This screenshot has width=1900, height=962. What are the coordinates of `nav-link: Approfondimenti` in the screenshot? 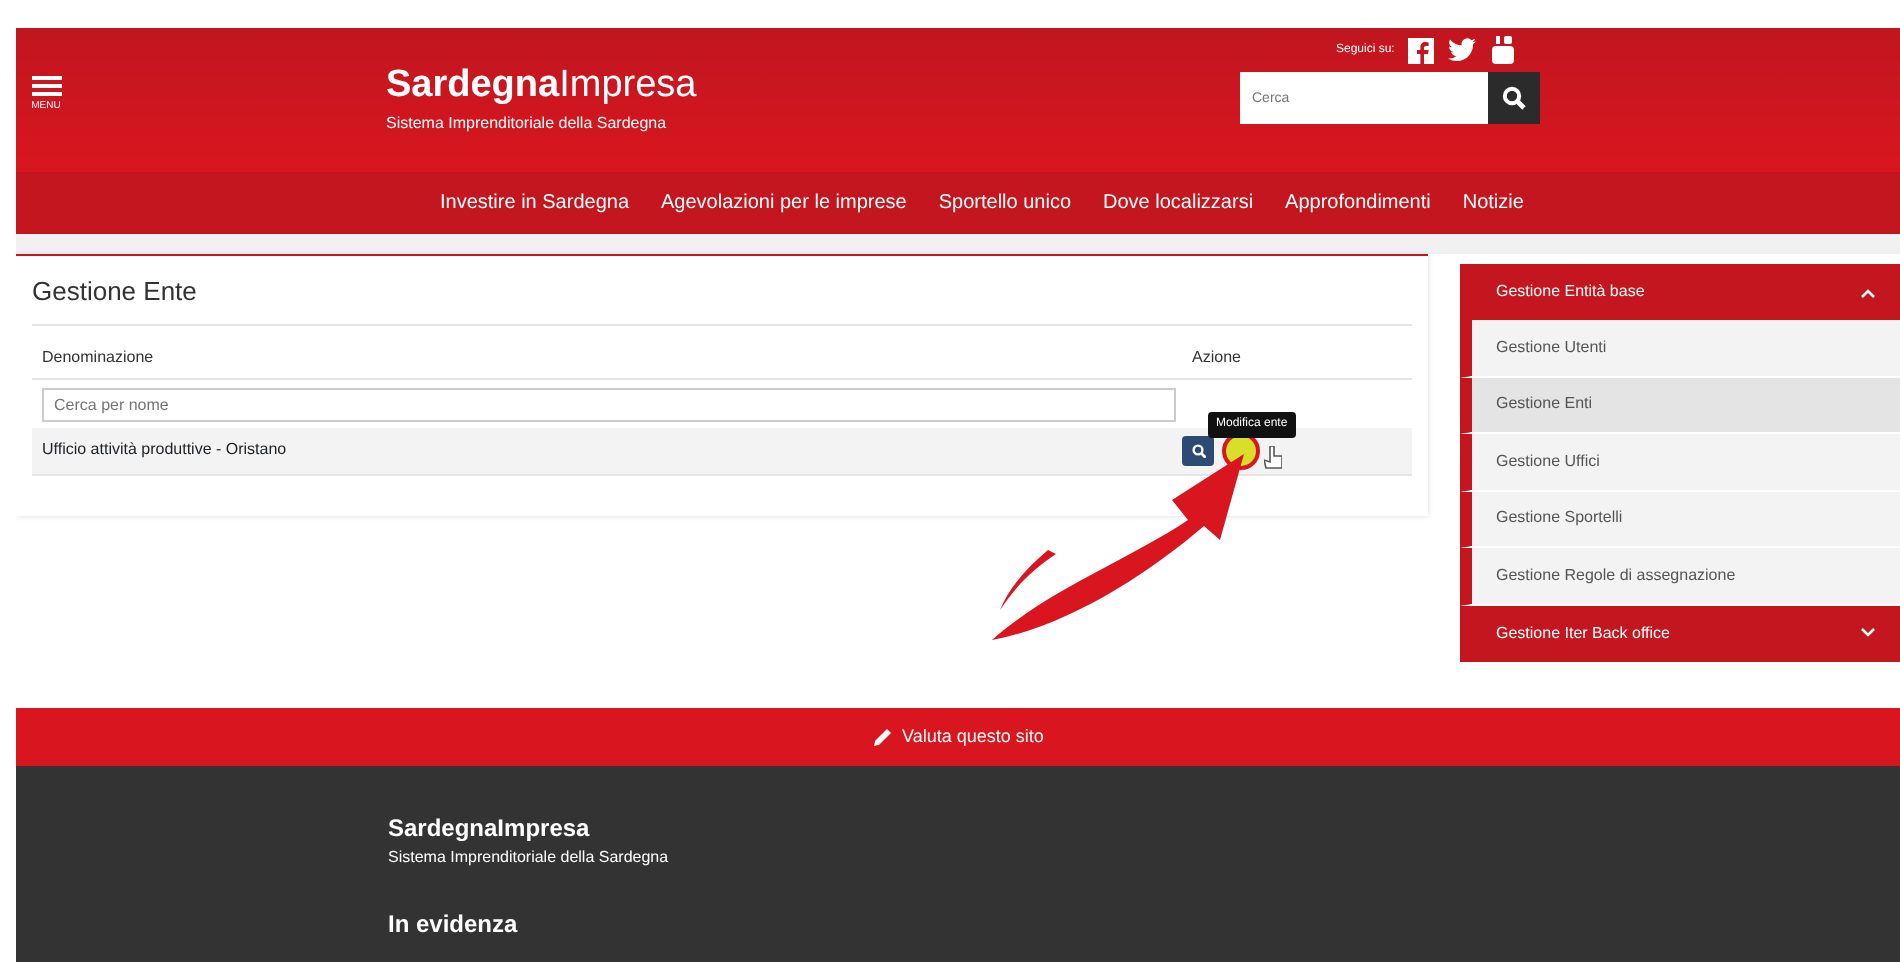 It's located at (1358, 203).